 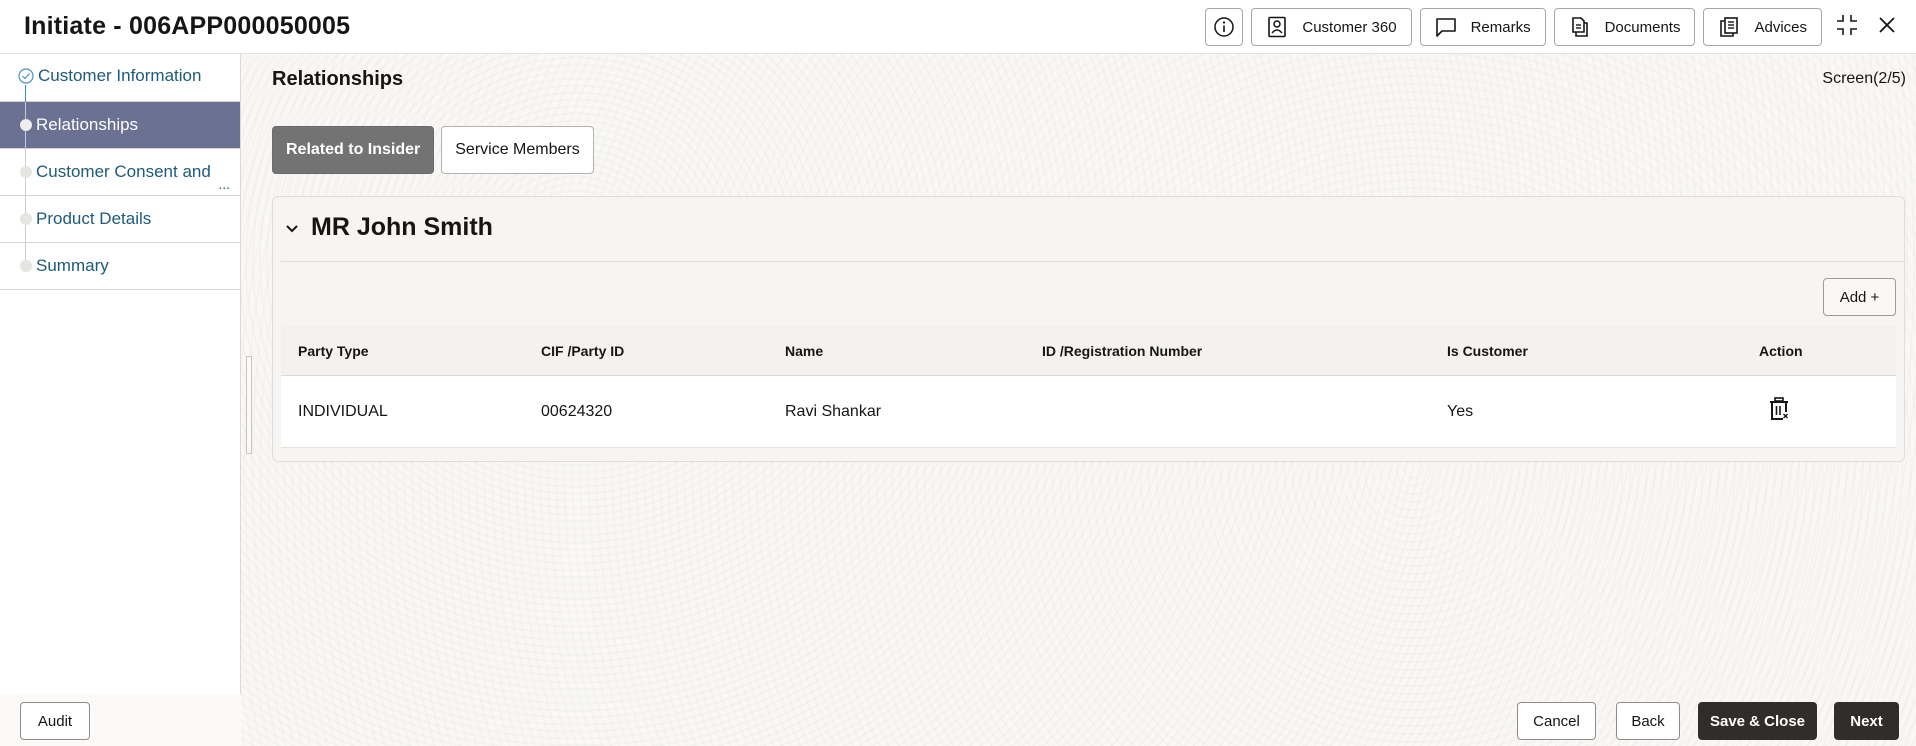 What do you see at coordinates (804, 350) in the screenshot?
I see `column-header-name: Name` at bounding box center [804, 350].